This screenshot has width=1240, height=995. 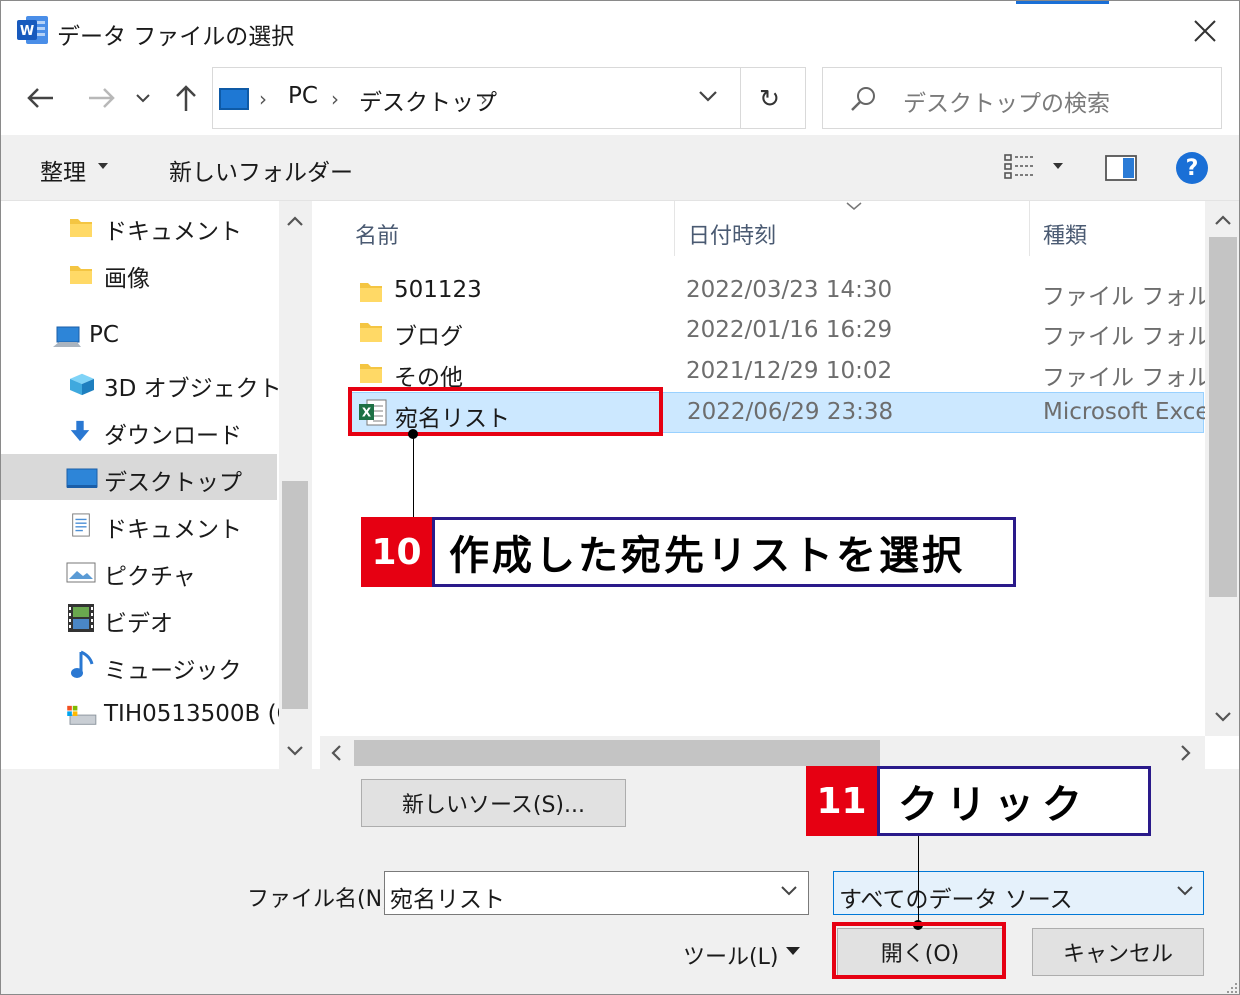 What do you see at coordinates (303, 96) in the screenshot?
I see `breadcrumb-pc: PC` at bounding box center [303, 96].